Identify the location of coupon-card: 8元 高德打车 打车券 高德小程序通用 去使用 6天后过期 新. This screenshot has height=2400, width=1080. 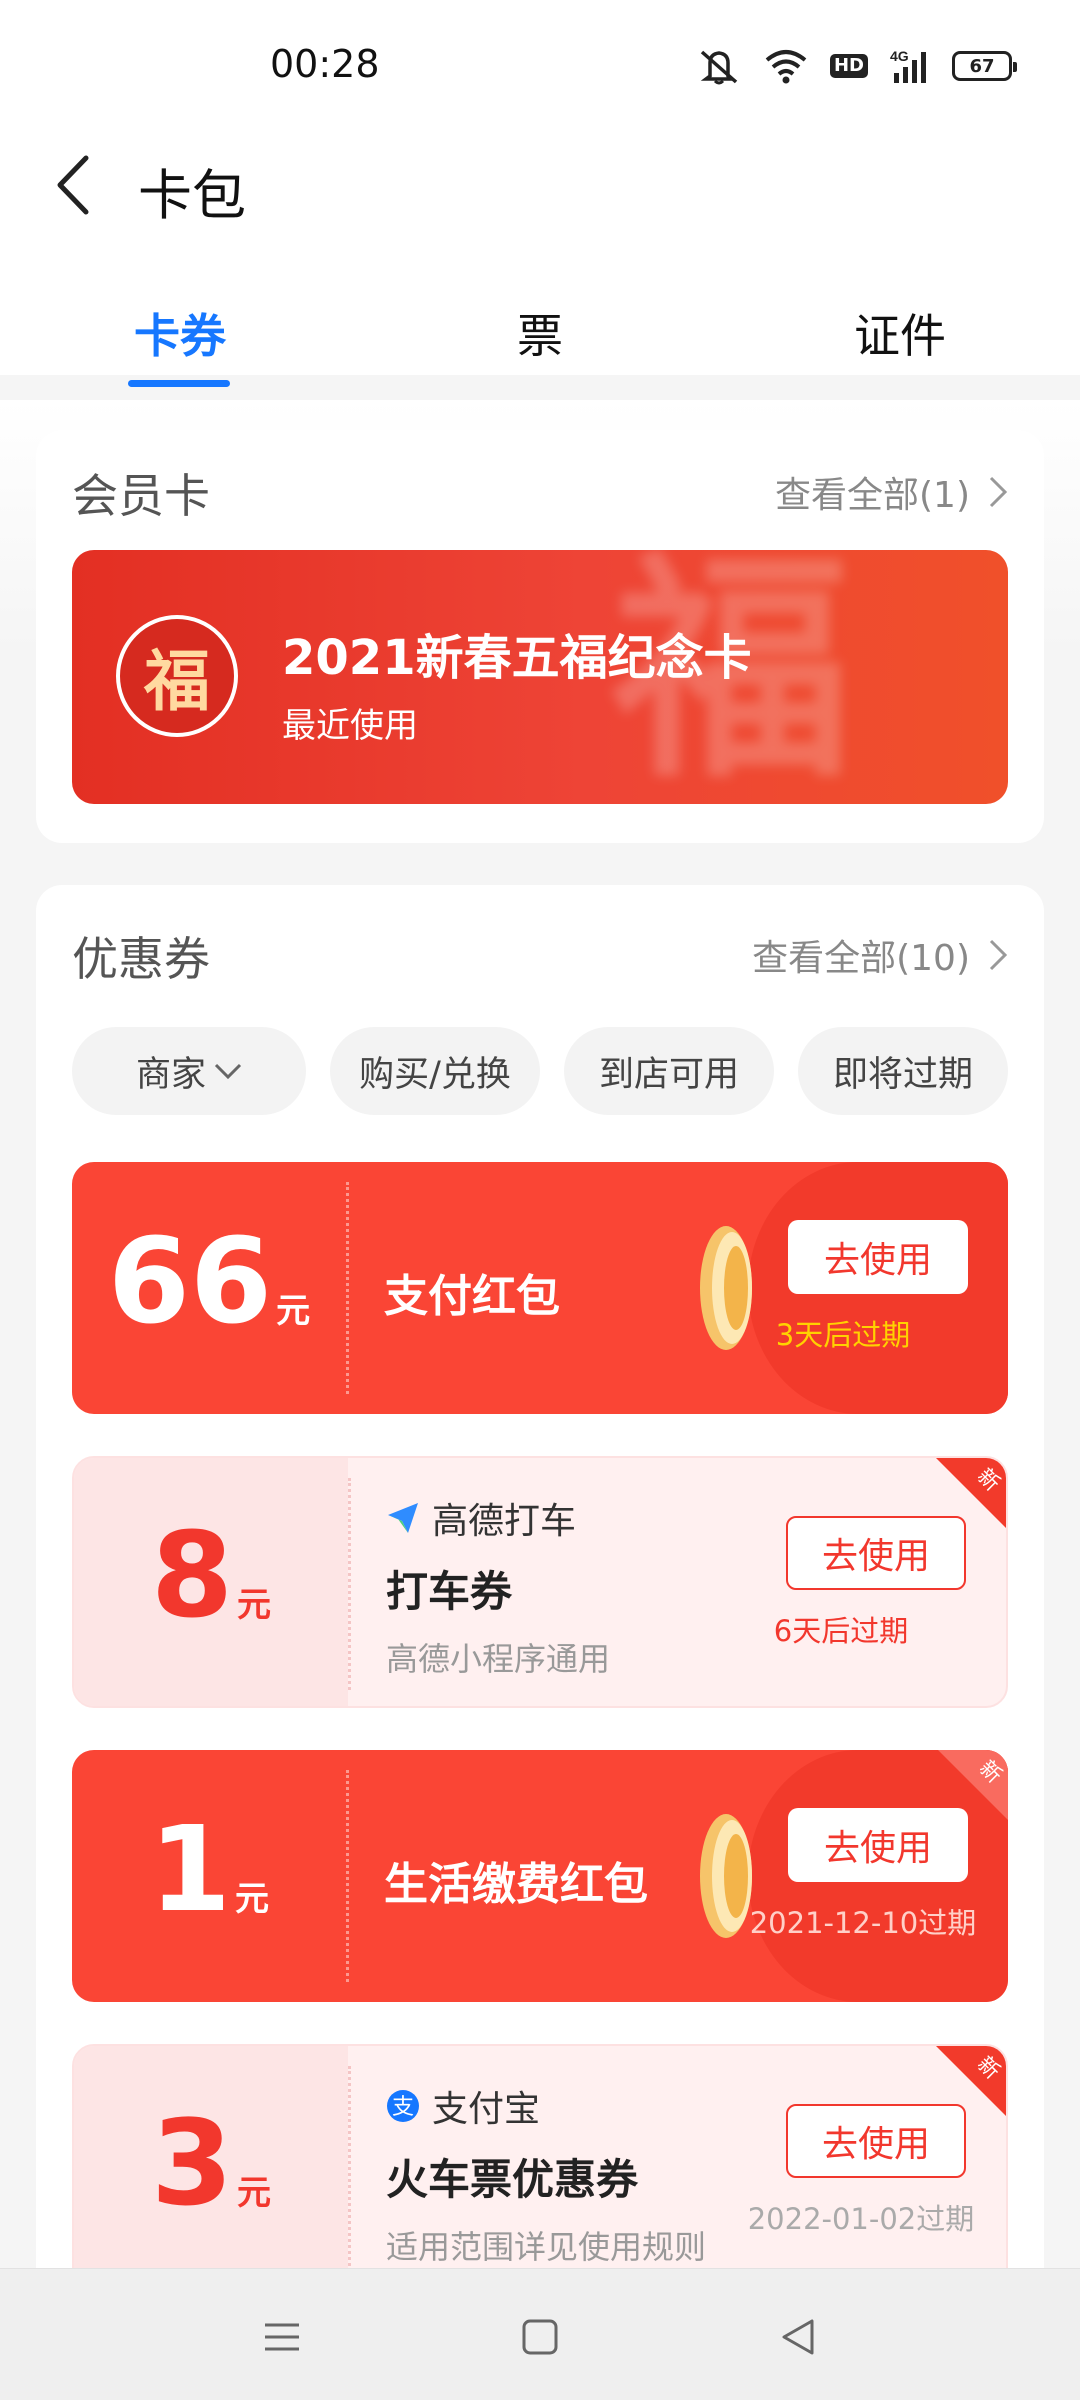
(540, 1582).